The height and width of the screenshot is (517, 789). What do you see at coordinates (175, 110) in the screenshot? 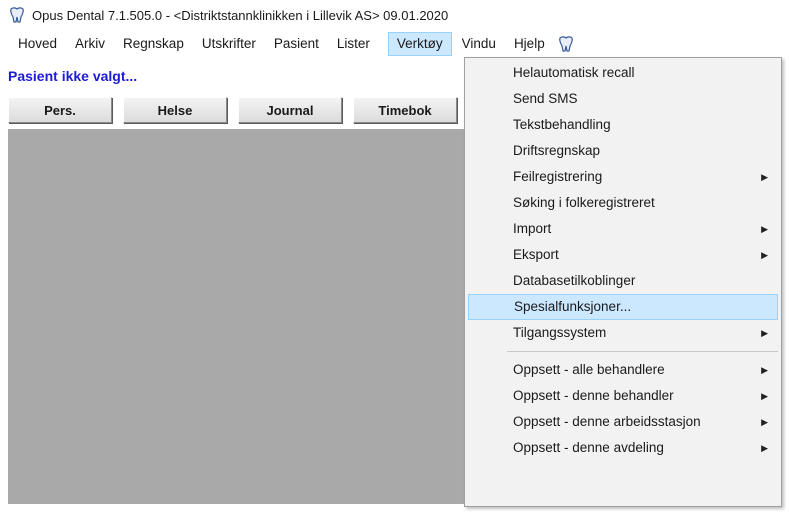
I see `tab-helse: Helse` at bounding box center [175, 110].